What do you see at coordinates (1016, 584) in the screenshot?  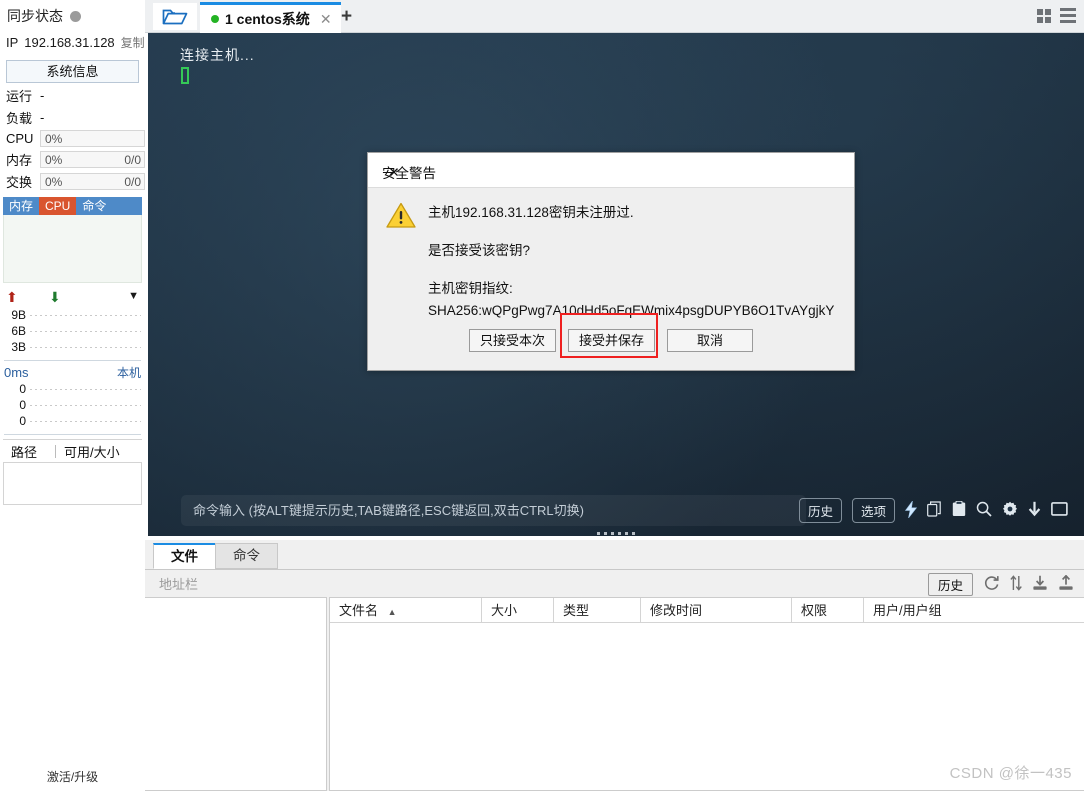 I see `sort-icon` at bounding box center [1016, 584].